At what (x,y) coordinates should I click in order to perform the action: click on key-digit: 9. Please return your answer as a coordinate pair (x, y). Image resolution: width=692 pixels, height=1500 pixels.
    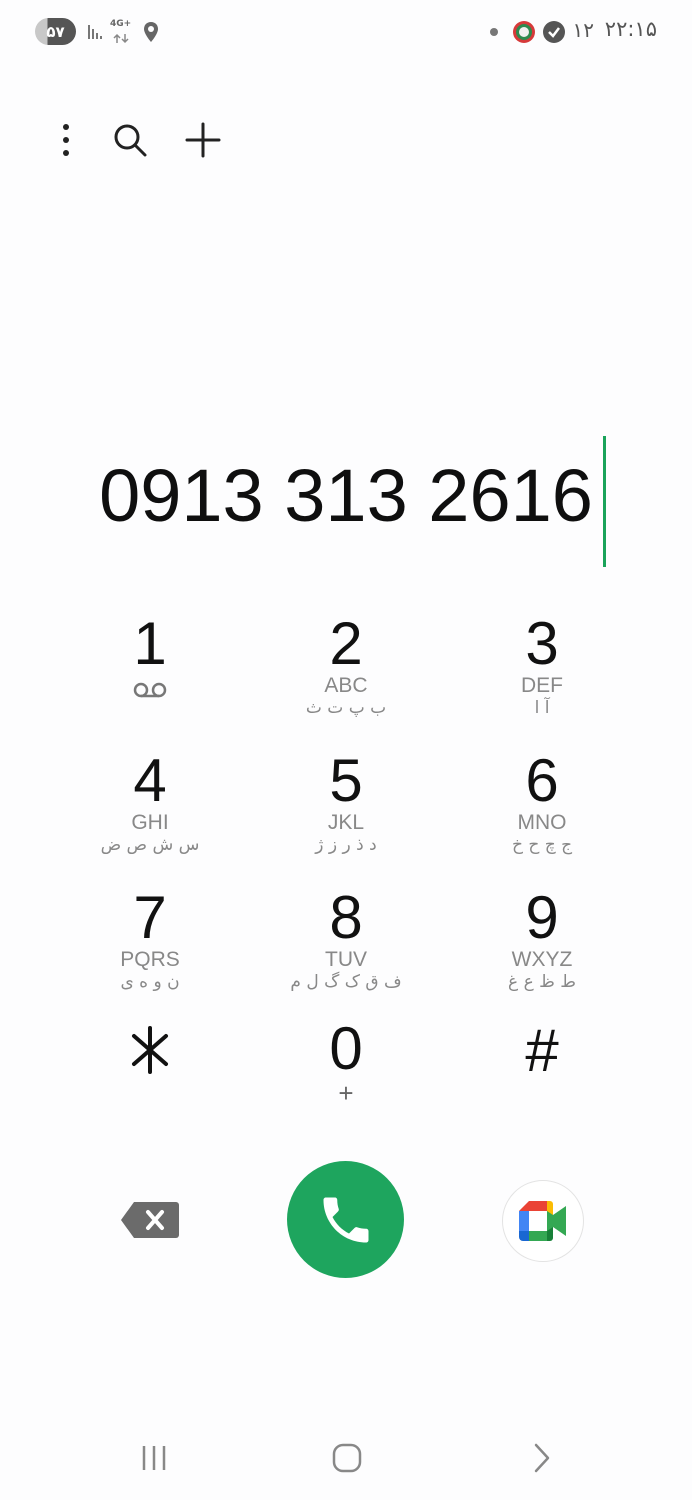
    Looking at the image, I should click on (542, 917).